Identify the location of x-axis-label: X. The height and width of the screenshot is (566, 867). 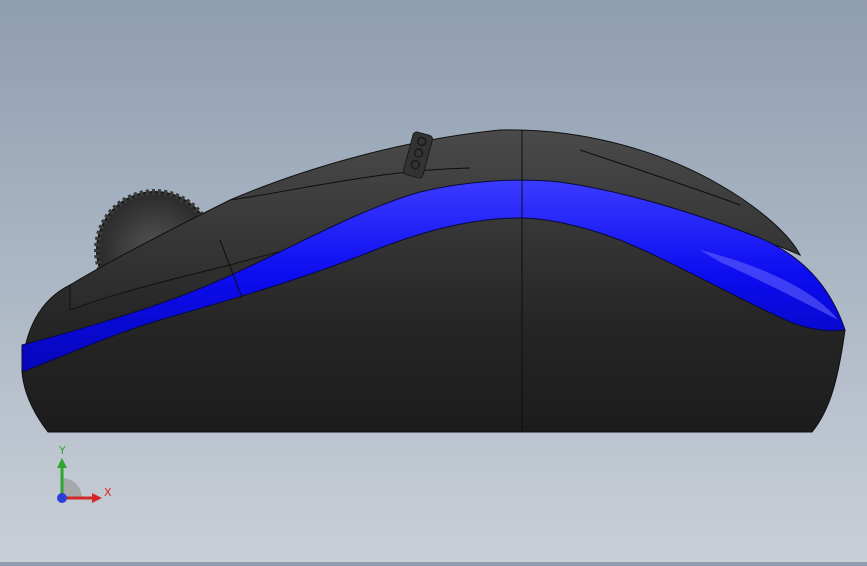
(108, 492).